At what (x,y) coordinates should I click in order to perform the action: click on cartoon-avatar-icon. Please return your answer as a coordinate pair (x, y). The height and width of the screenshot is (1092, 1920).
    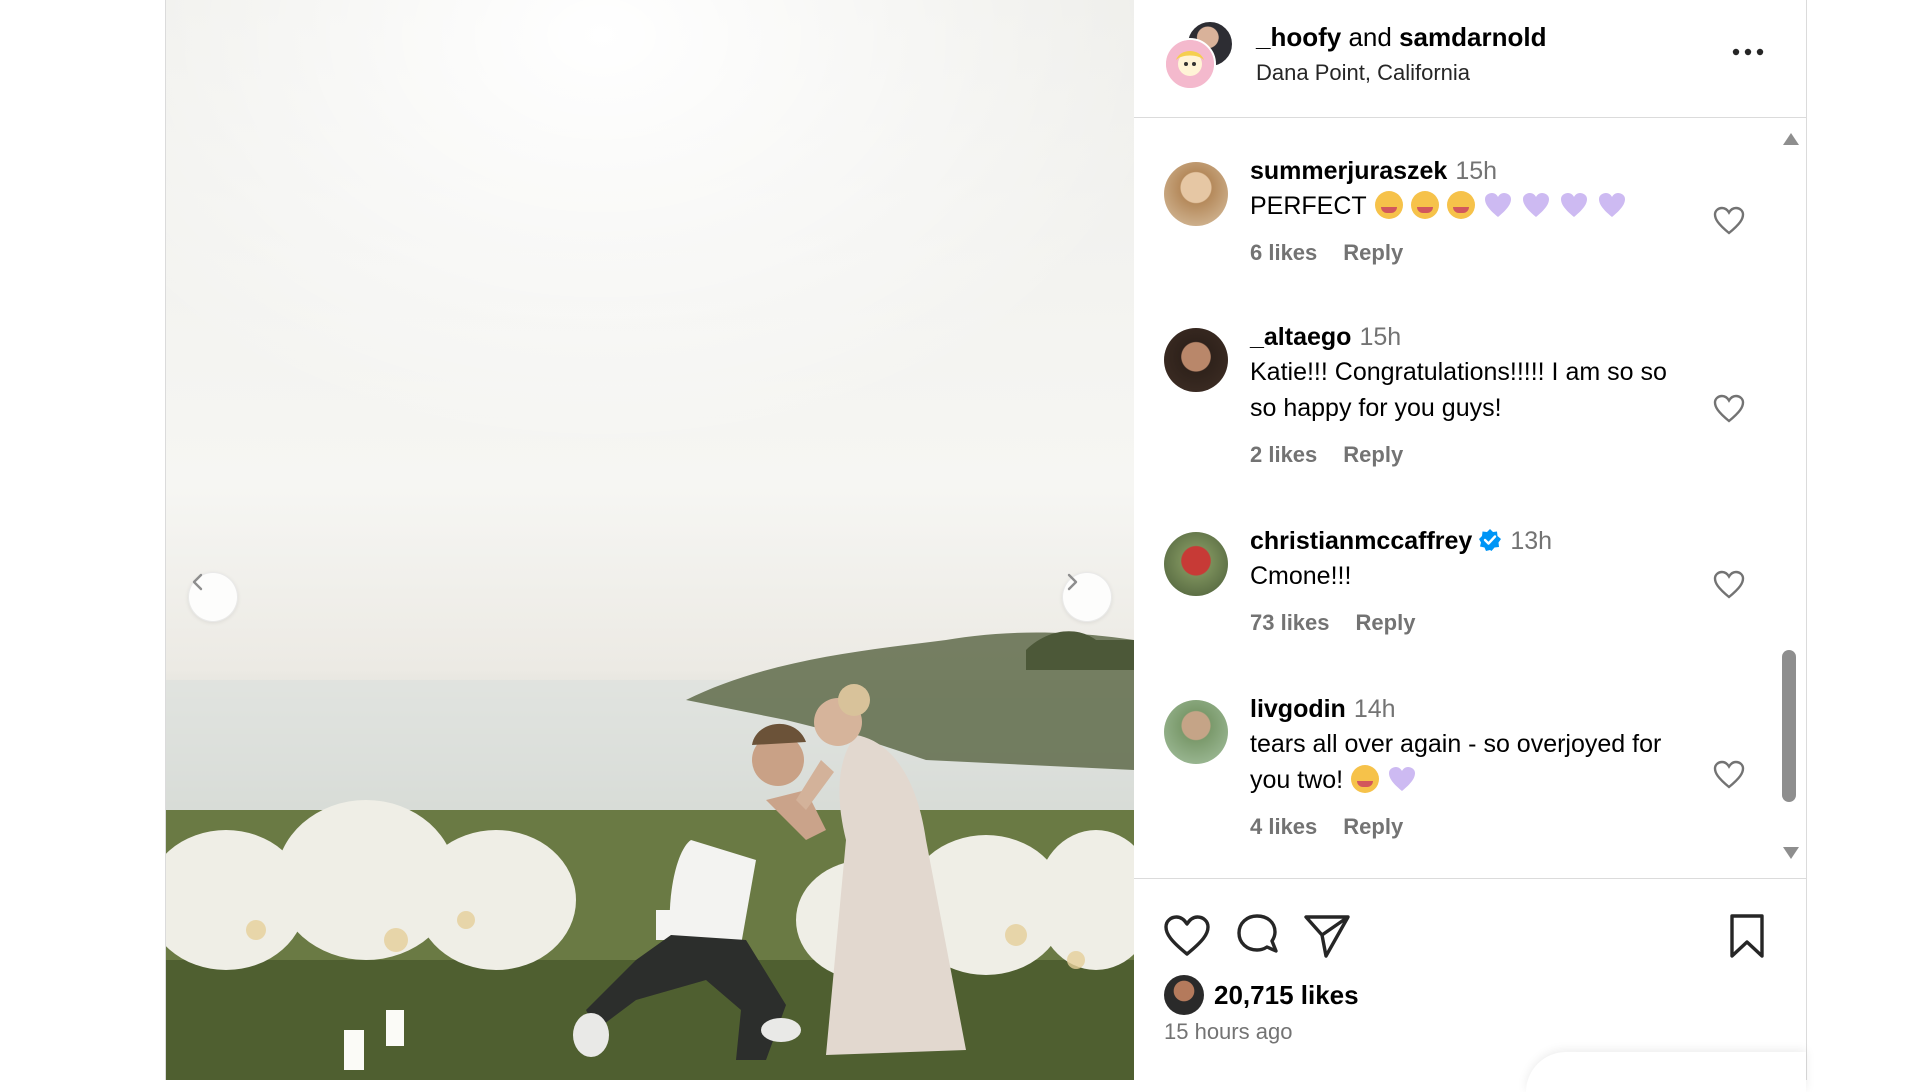
    Looking at the image, I should click on (1190, 64).